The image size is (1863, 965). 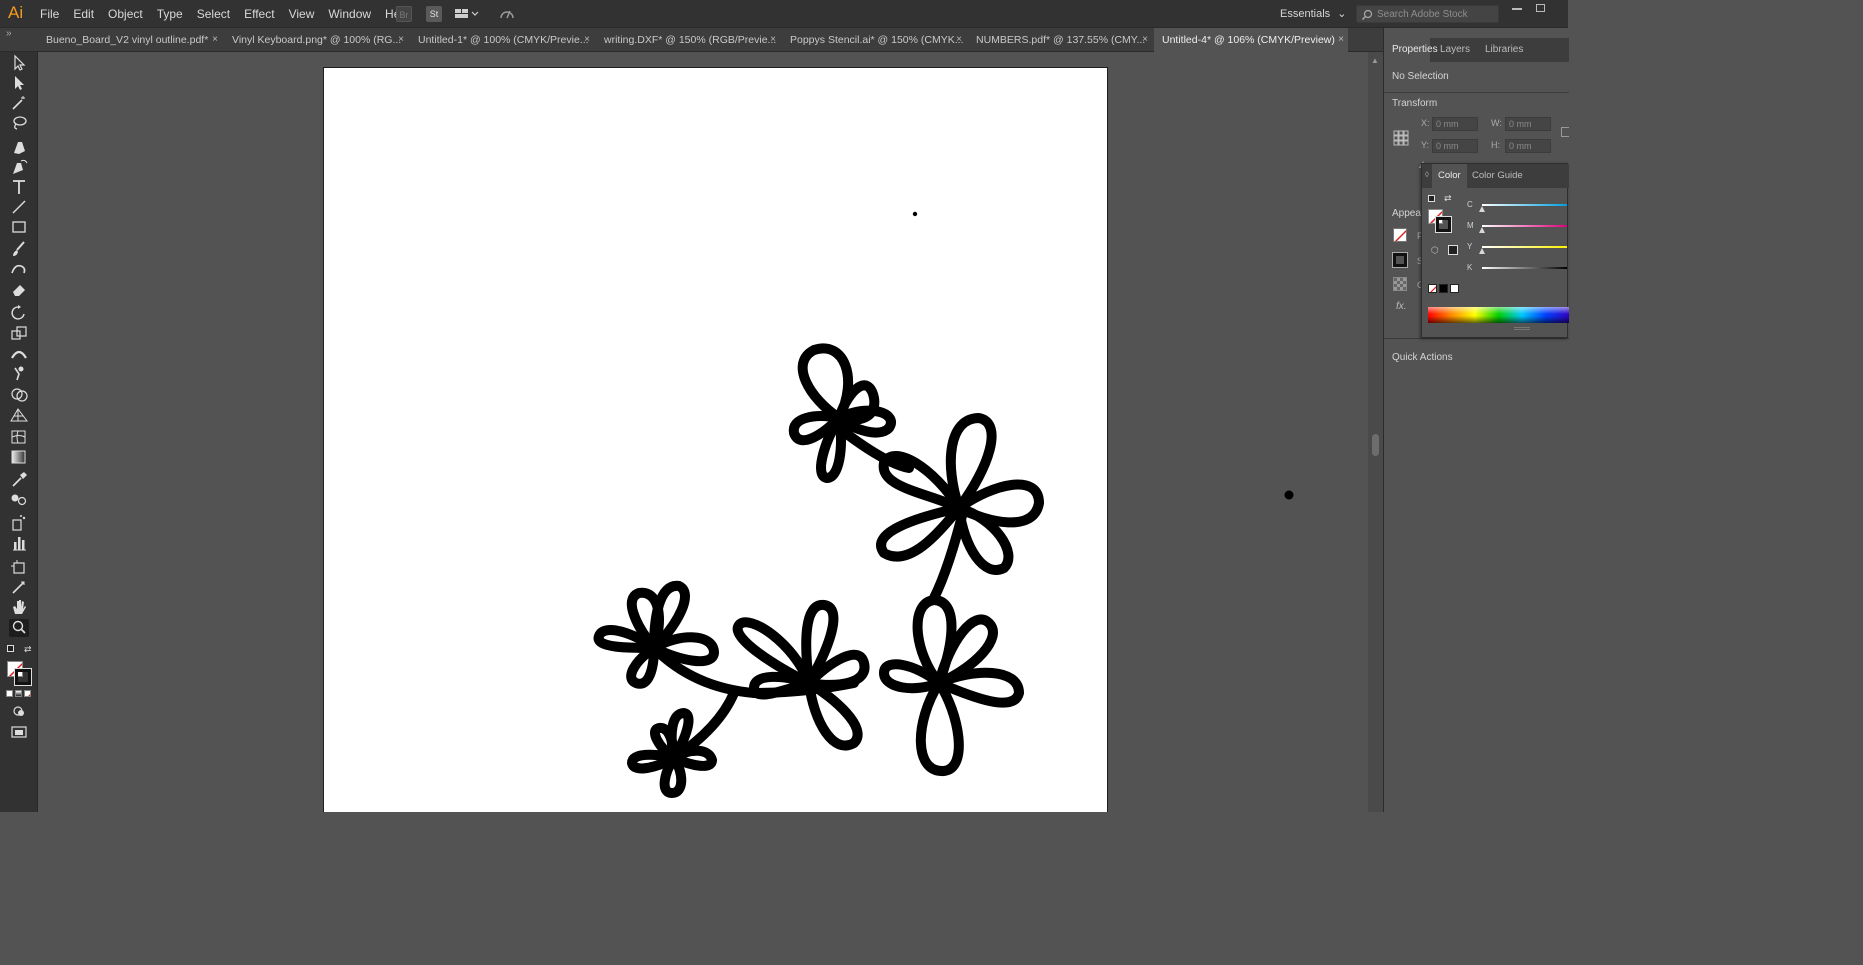 What do you see at coordinates (19, 249) in the screenshot?
I see `paintbrush-tool` at bounding box center [19, 249].